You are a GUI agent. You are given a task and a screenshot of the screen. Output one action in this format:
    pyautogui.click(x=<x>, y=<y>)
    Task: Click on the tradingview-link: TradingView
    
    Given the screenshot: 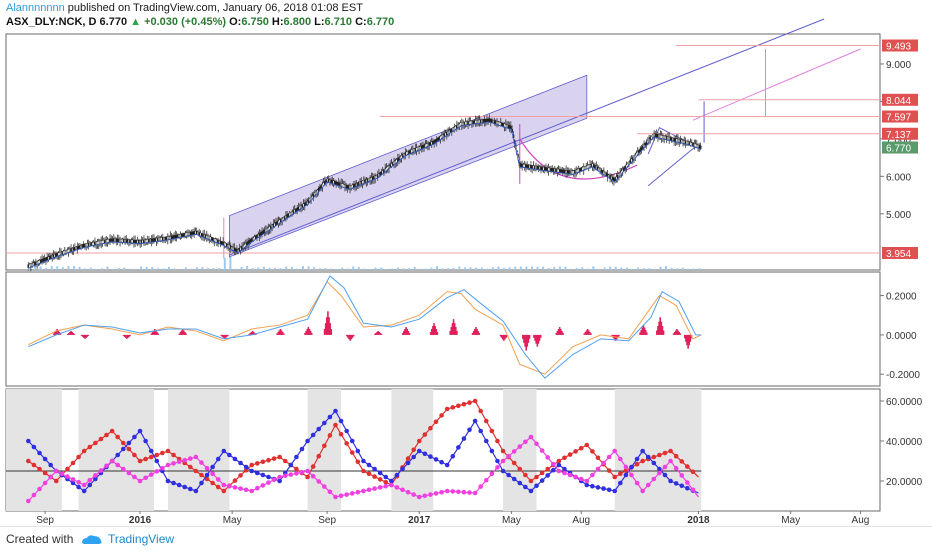 What is the action you would take?
    pyautogui.click(x=141, y=539)
    